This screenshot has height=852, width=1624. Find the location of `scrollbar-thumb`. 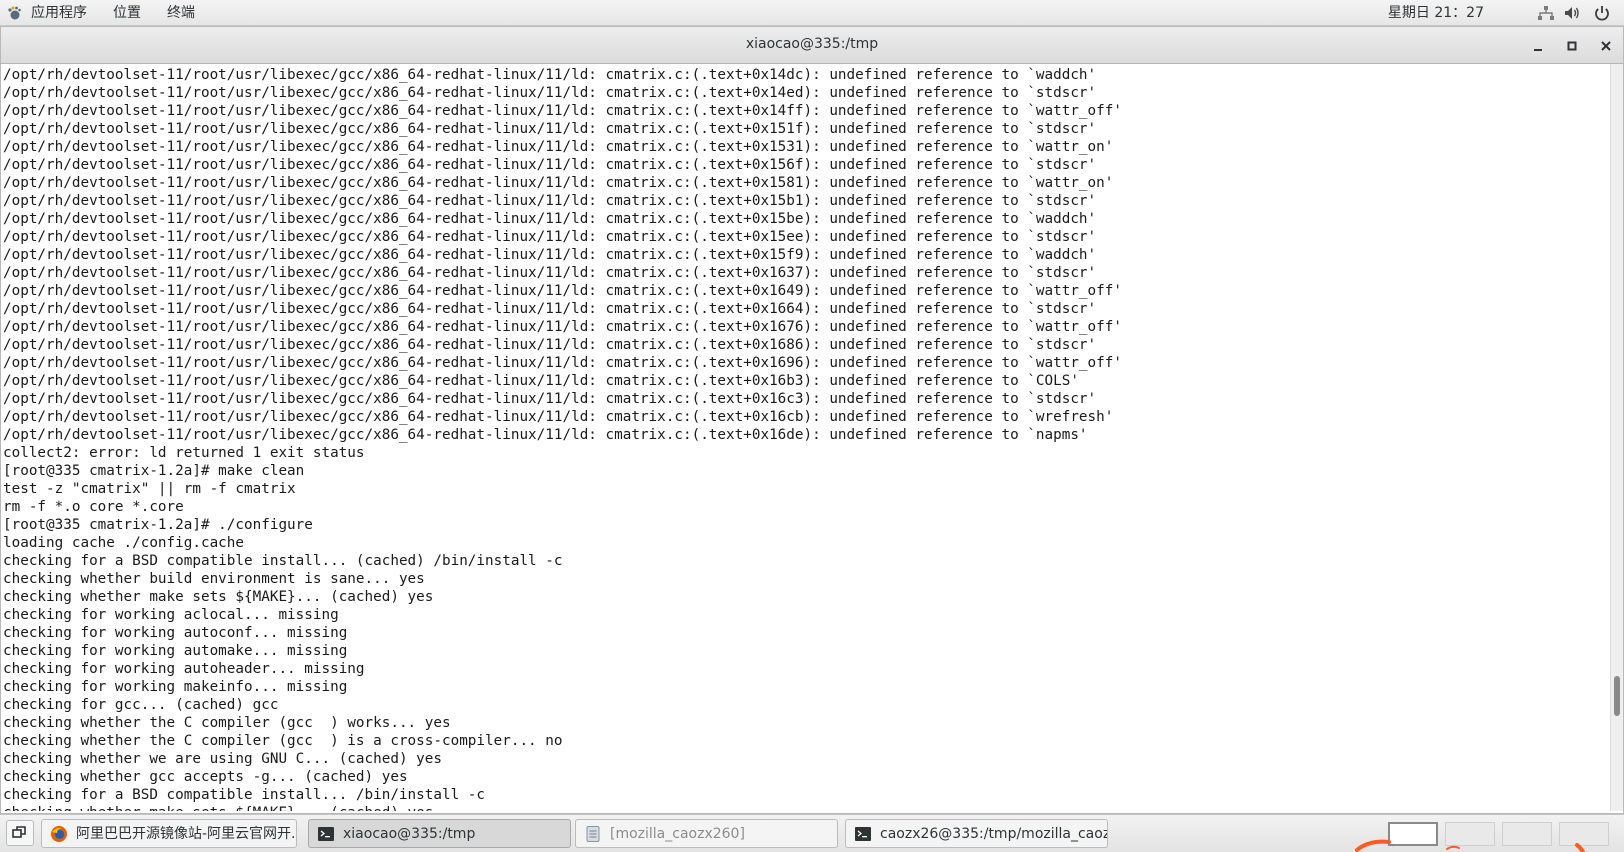

scrollbar-thumb is located at coordinates (1617, 696).